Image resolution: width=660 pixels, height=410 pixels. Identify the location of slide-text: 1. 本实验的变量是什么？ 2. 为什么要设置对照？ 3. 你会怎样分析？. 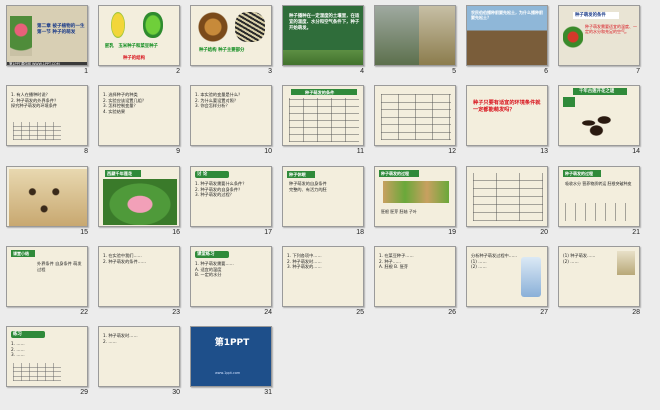
(219, 100).